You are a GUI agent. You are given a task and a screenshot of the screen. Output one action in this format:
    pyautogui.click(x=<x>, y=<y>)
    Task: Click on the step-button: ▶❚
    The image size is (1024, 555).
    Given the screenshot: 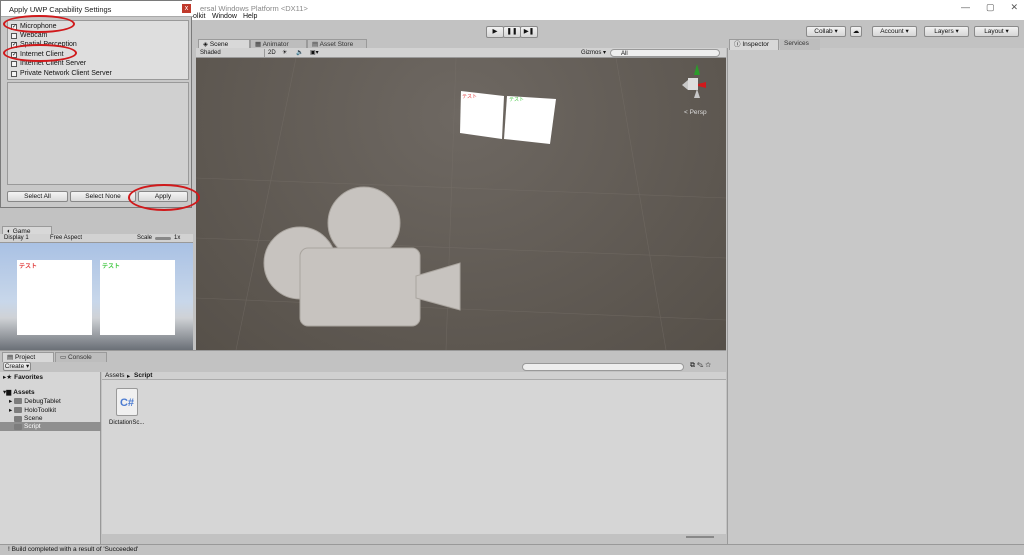 What is the action you would take?
    pyautogui.click(x=529, y=32)
    